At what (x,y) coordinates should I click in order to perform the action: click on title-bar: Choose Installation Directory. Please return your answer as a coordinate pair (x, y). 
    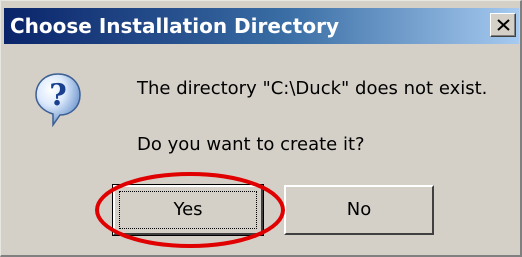
    Looking at the image, I should click on (261, 26).